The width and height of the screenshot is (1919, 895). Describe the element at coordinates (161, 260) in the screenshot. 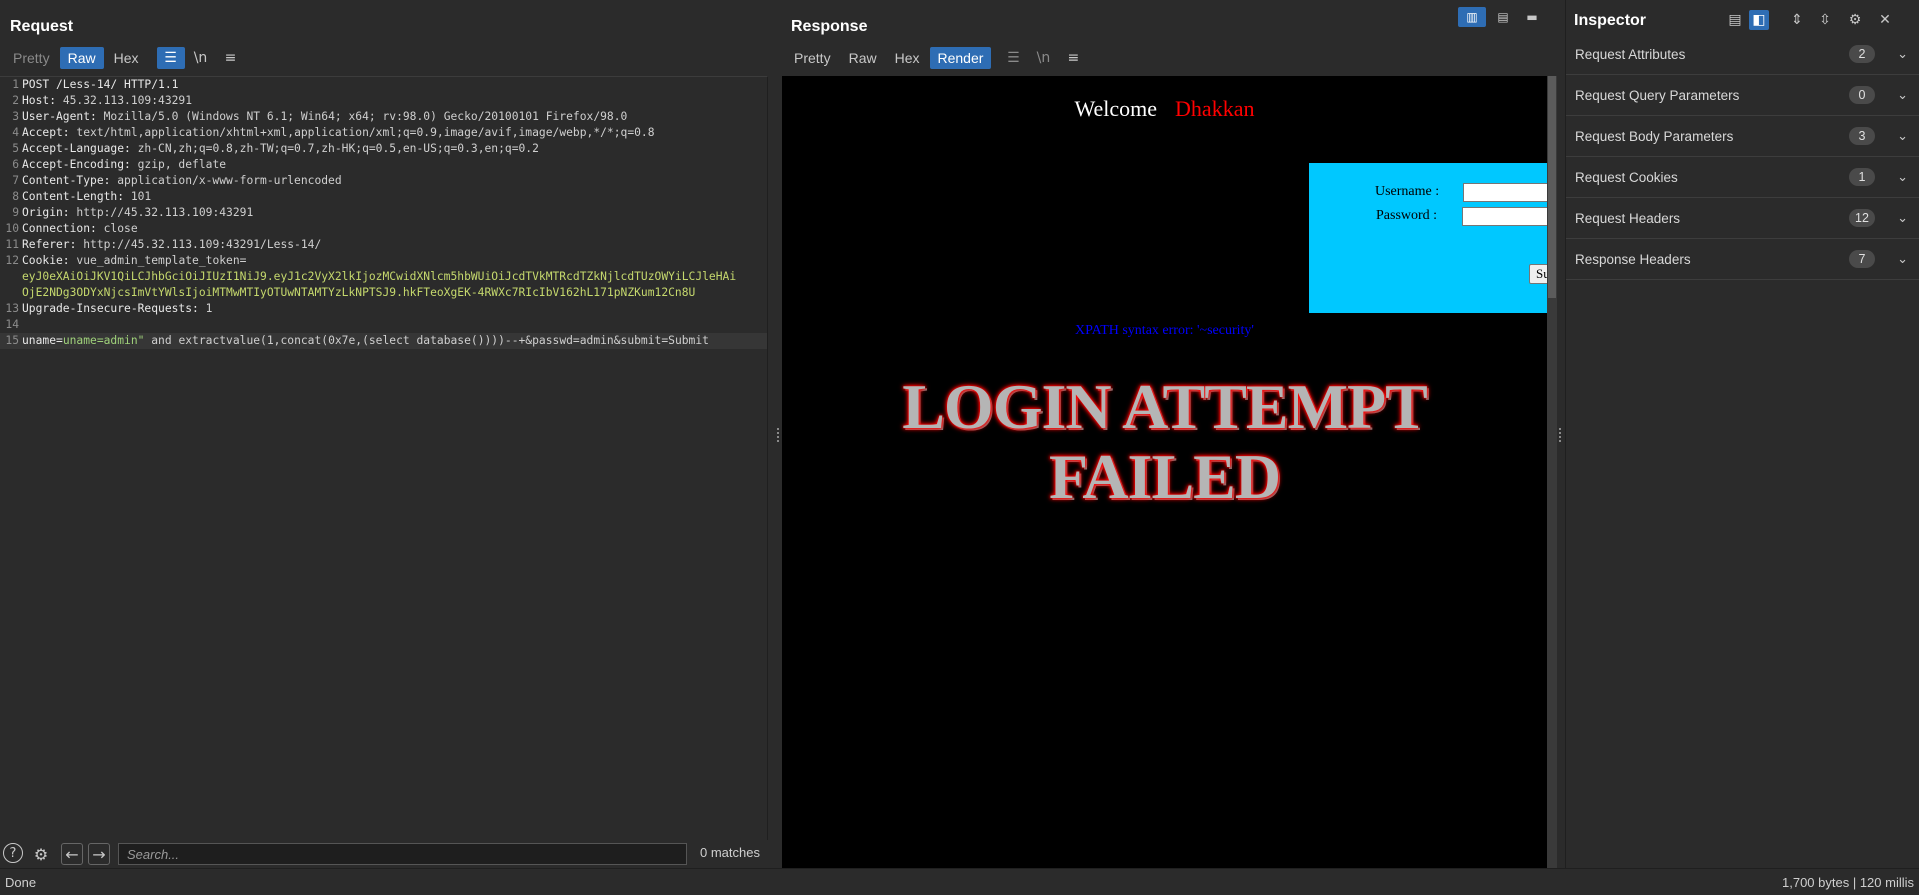

I see `header-value: vue_admin_template_token=` at that location.